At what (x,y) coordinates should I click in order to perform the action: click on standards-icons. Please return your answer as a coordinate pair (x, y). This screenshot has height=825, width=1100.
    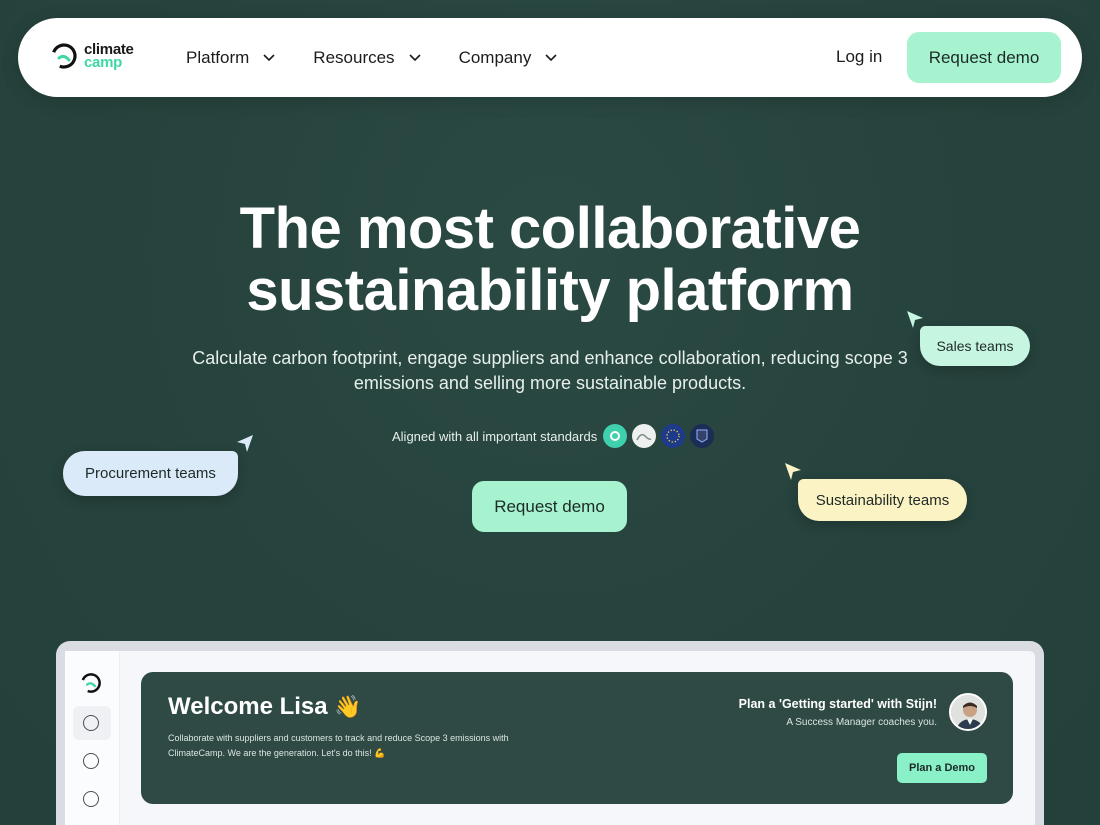
    Looking at the image, I should click on (661, 436).